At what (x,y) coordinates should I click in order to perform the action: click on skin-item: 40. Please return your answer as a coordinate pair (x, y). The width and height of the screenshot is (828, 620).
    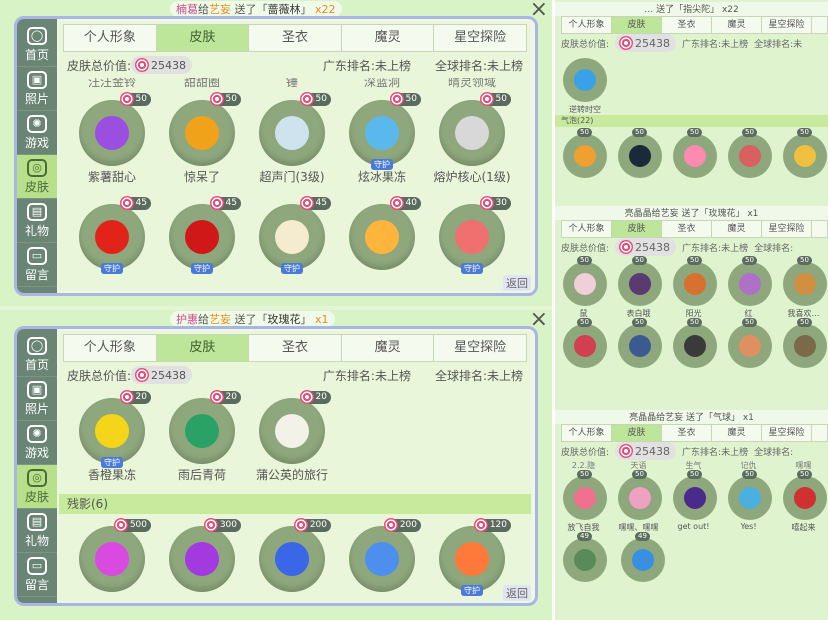
    Looking at the image, I should click on (382, 246).